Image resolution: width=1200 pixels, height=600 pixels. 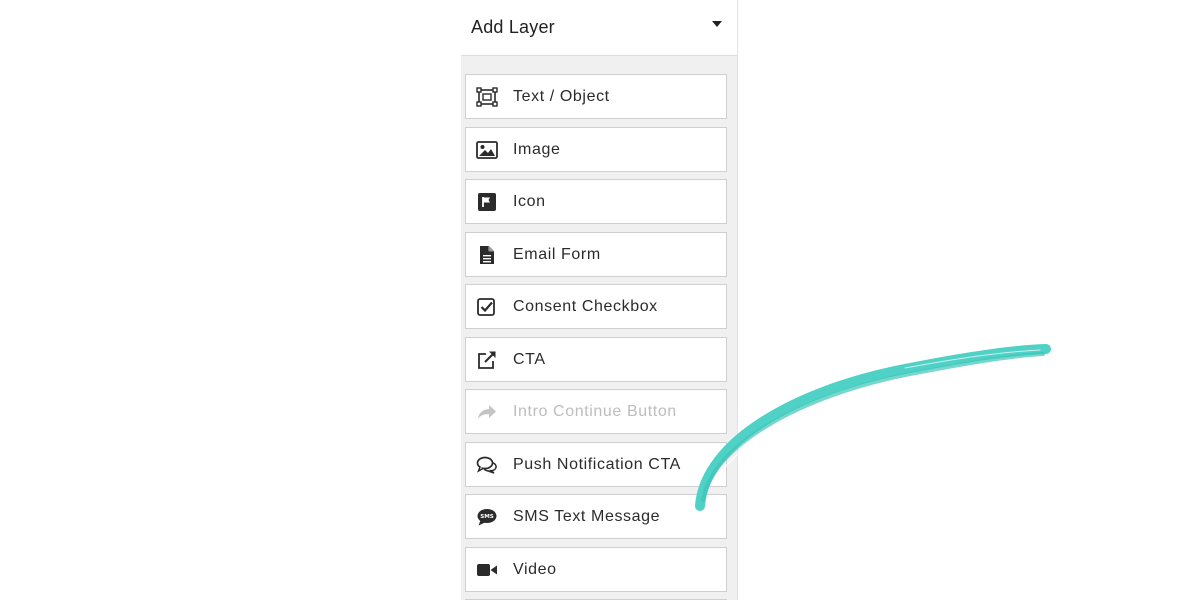 I want to click on layer-item-label: Icon, so click(x=529, y=201).